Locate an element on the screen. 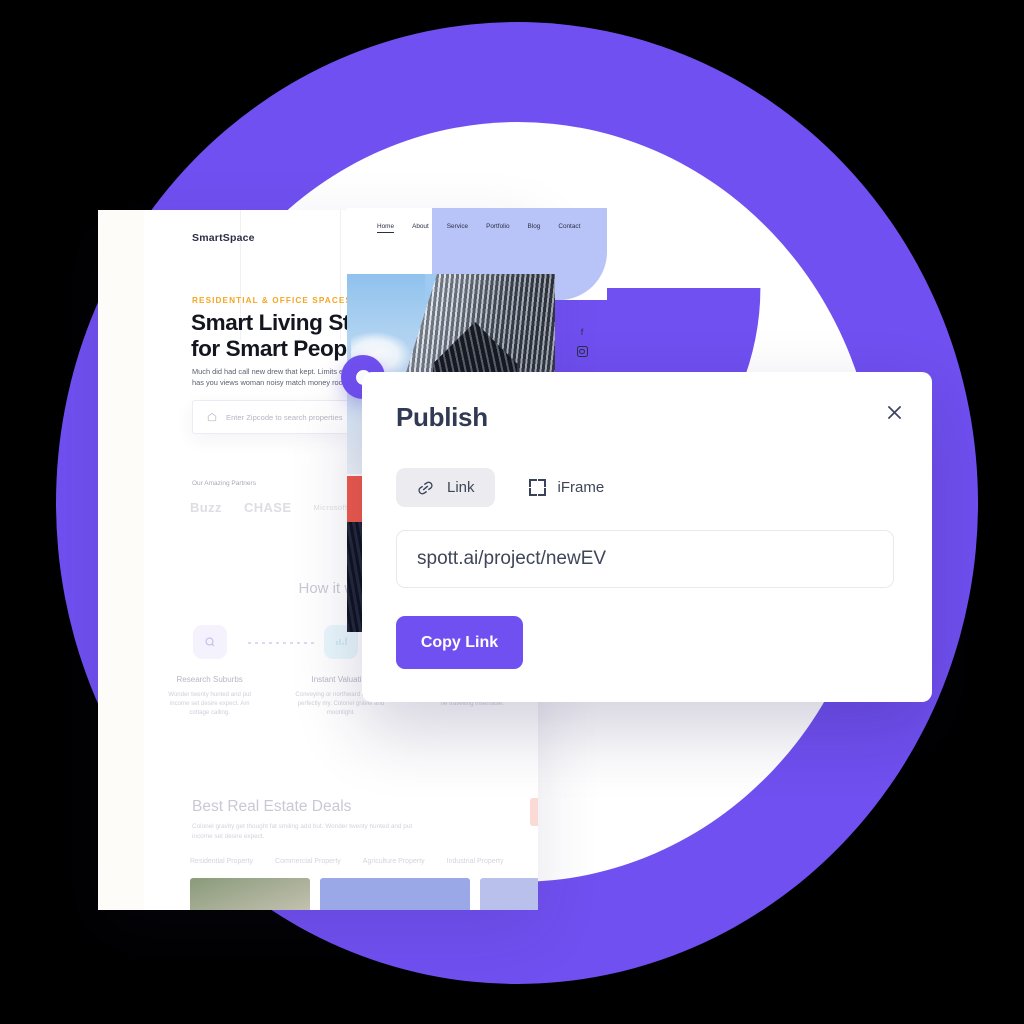  view-all-property-button: View All Property is located at coordinates (534, 812).